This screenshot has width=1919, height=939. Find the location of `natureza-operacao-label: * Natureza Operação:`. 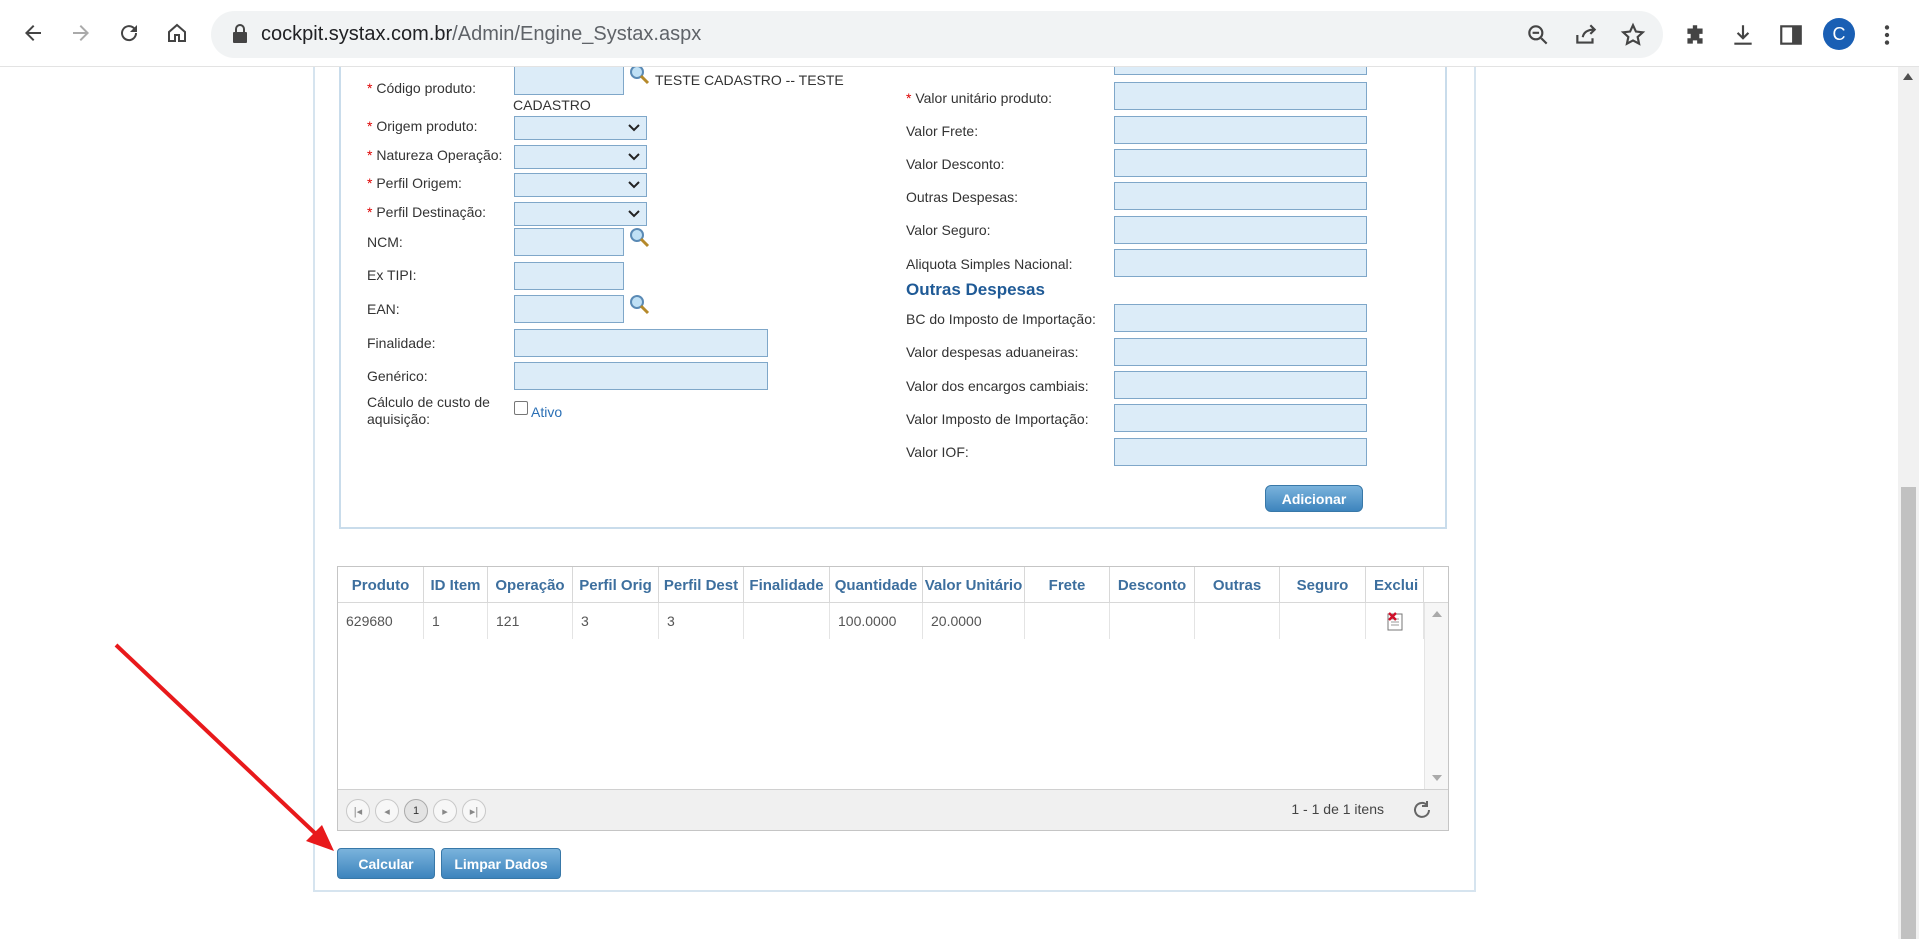

natureza-operacao-label: * Natureza Operação: is located at coordinates (435, 155).